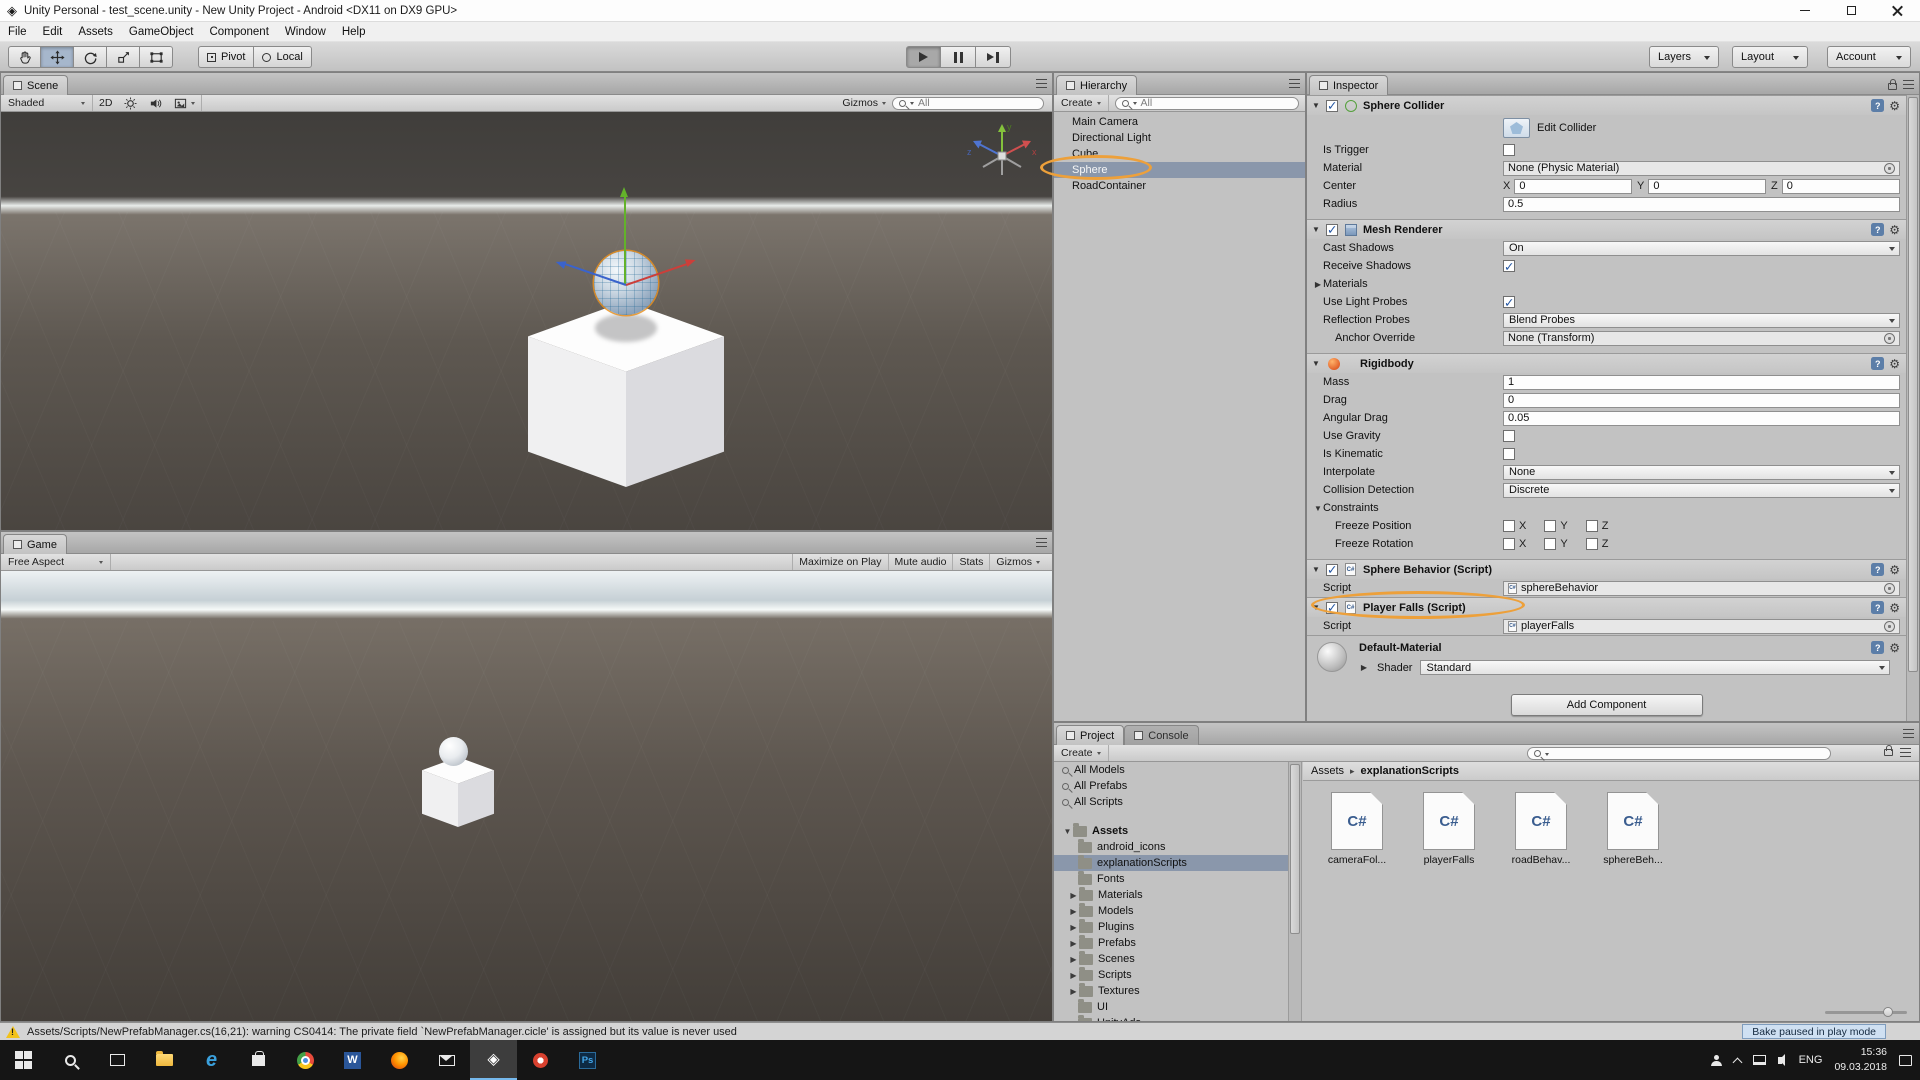 The width and height of the screenshot is (1920, 1080). Describe the element at coordinates (1171, 1007) in the screenshot. I see `tree-folder-ui: UI` at that location.